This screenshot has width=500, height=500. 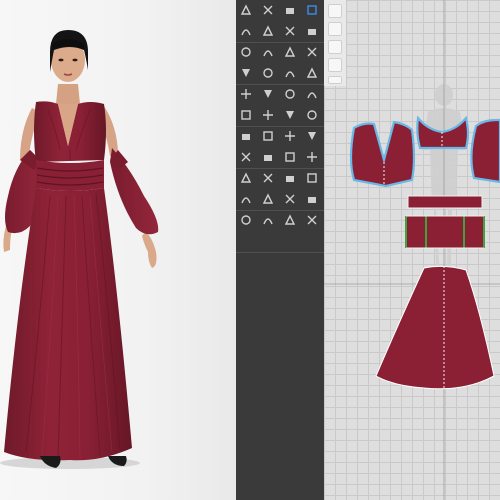 I want to click on edit-point-icon, so click(x=268, y=10).